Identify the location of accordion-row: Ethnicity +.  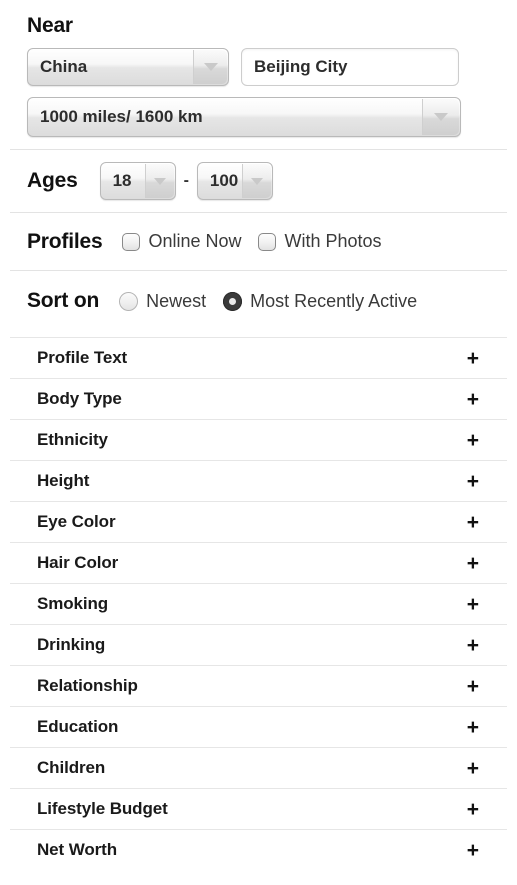
(258, 439).